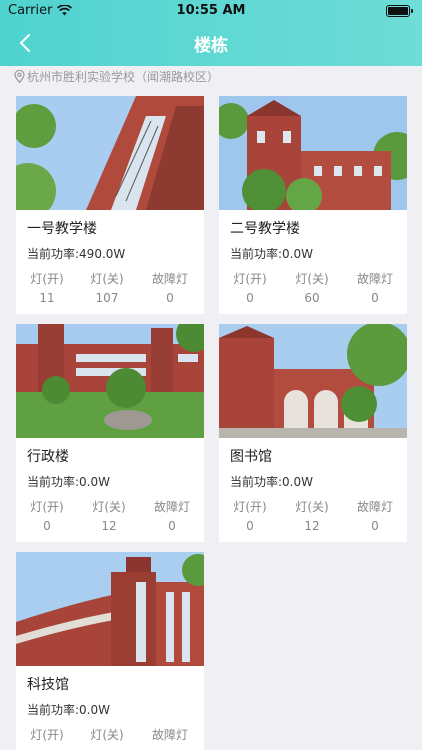  Describe the element at coordinates (48, 457) in the screenshot. I see `building-name: 行政楼` at that location.